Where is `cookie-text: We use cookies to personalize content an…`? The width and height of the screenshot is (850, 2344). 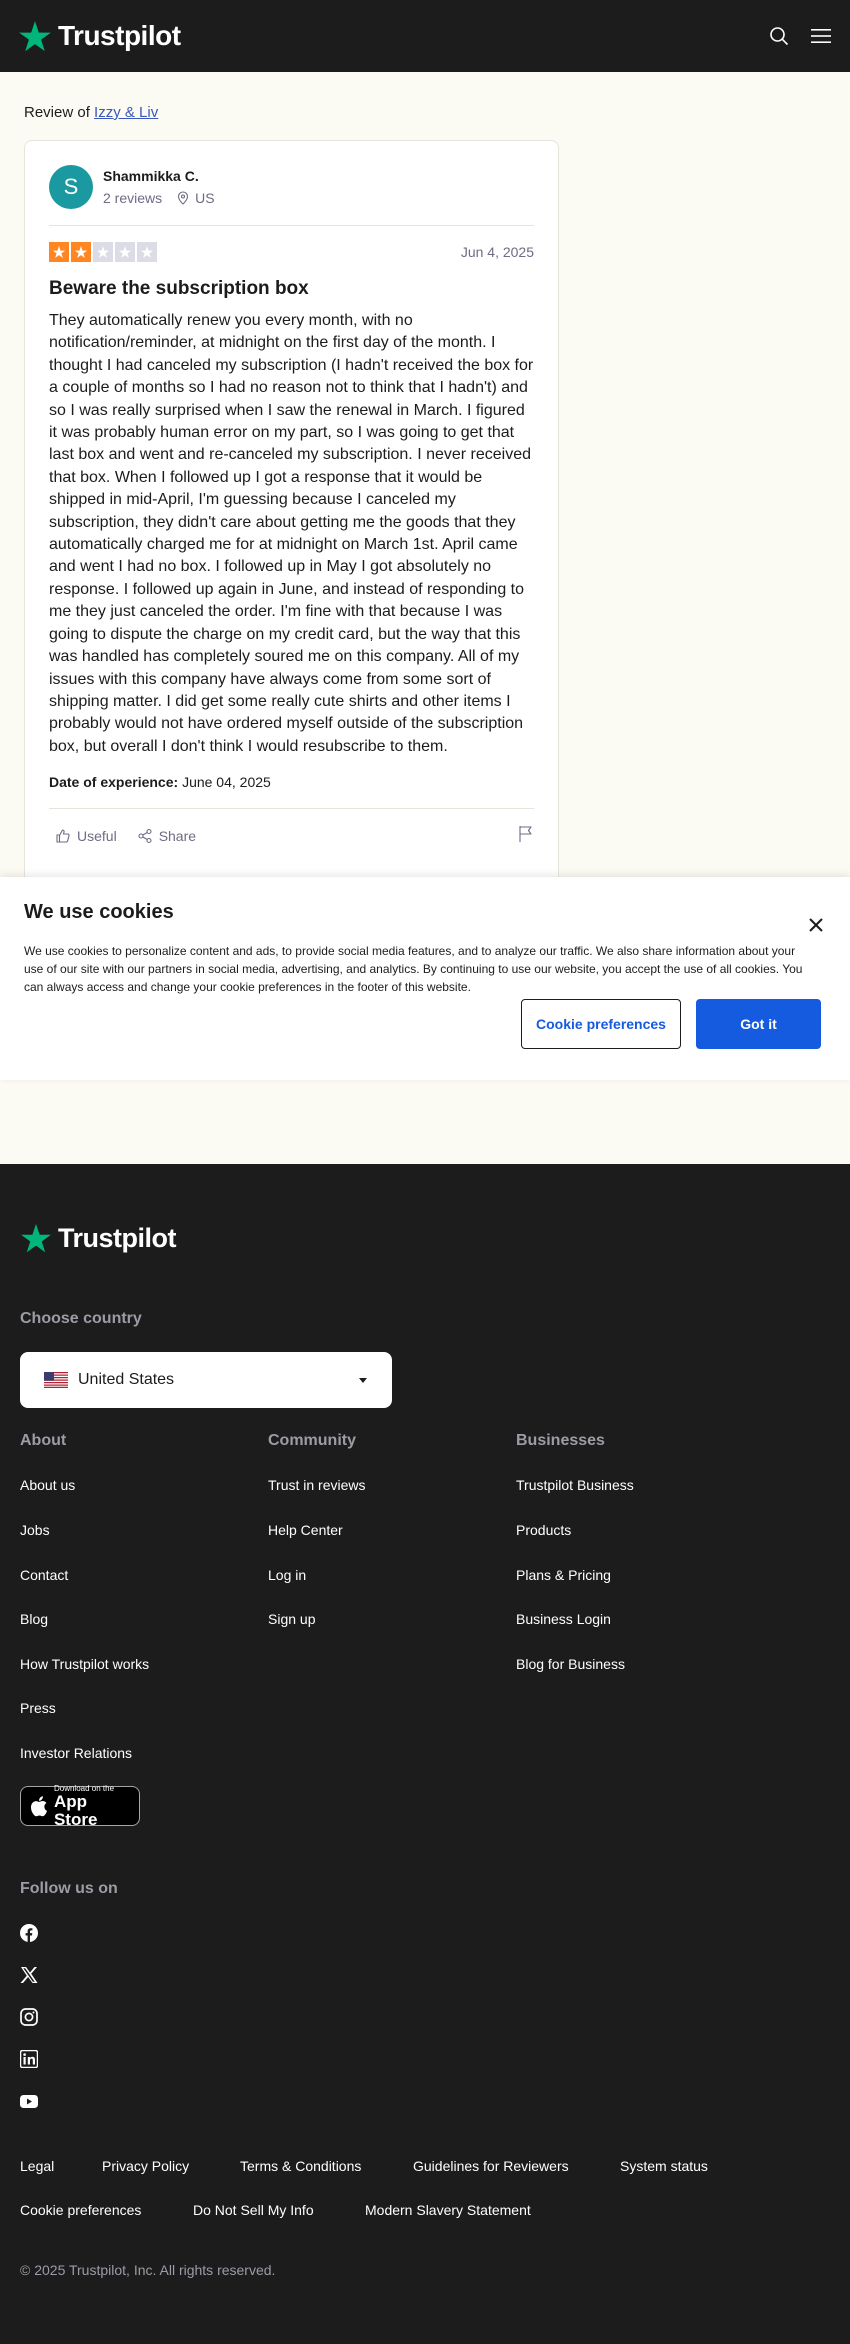 cookie-text: We use cookies to personalize content an… is located at coordinates (413, 969).